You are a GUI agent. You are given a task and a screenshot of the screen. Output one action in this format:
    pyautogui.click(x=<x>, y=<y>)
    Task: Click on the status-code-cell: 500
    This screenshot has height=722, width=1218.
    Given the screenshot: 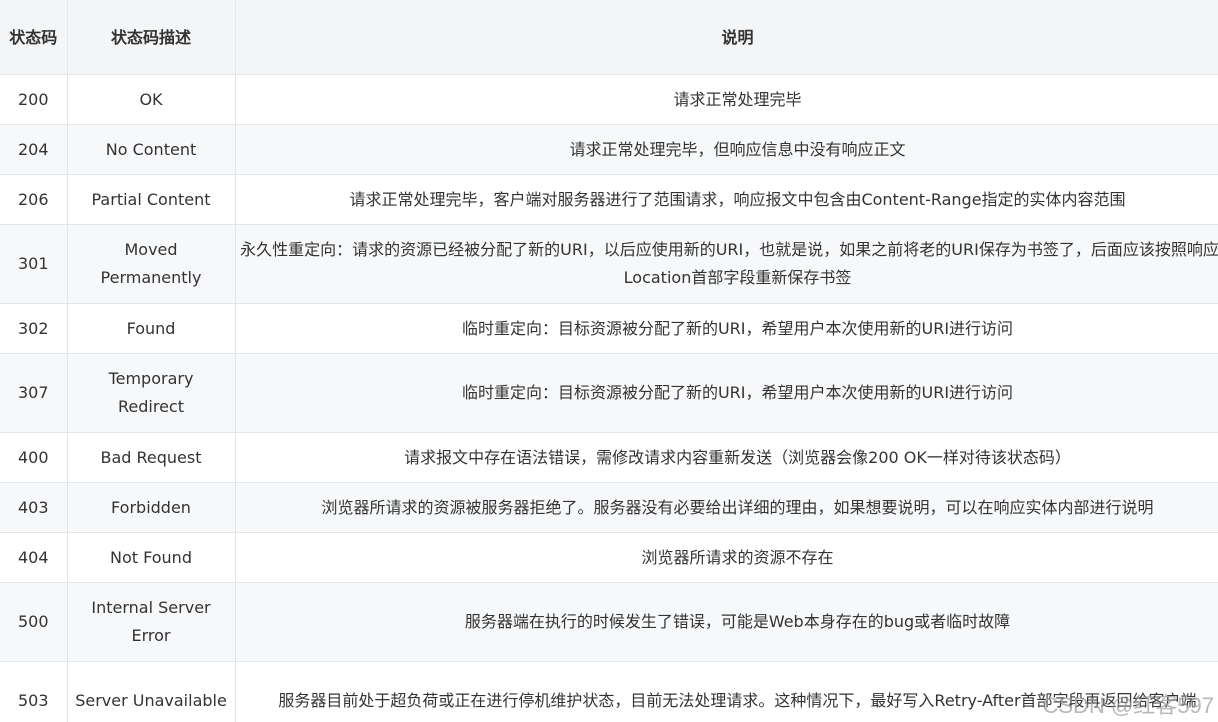 What is the action you would take?
    pyautogui.click(x=34, y=622)
    